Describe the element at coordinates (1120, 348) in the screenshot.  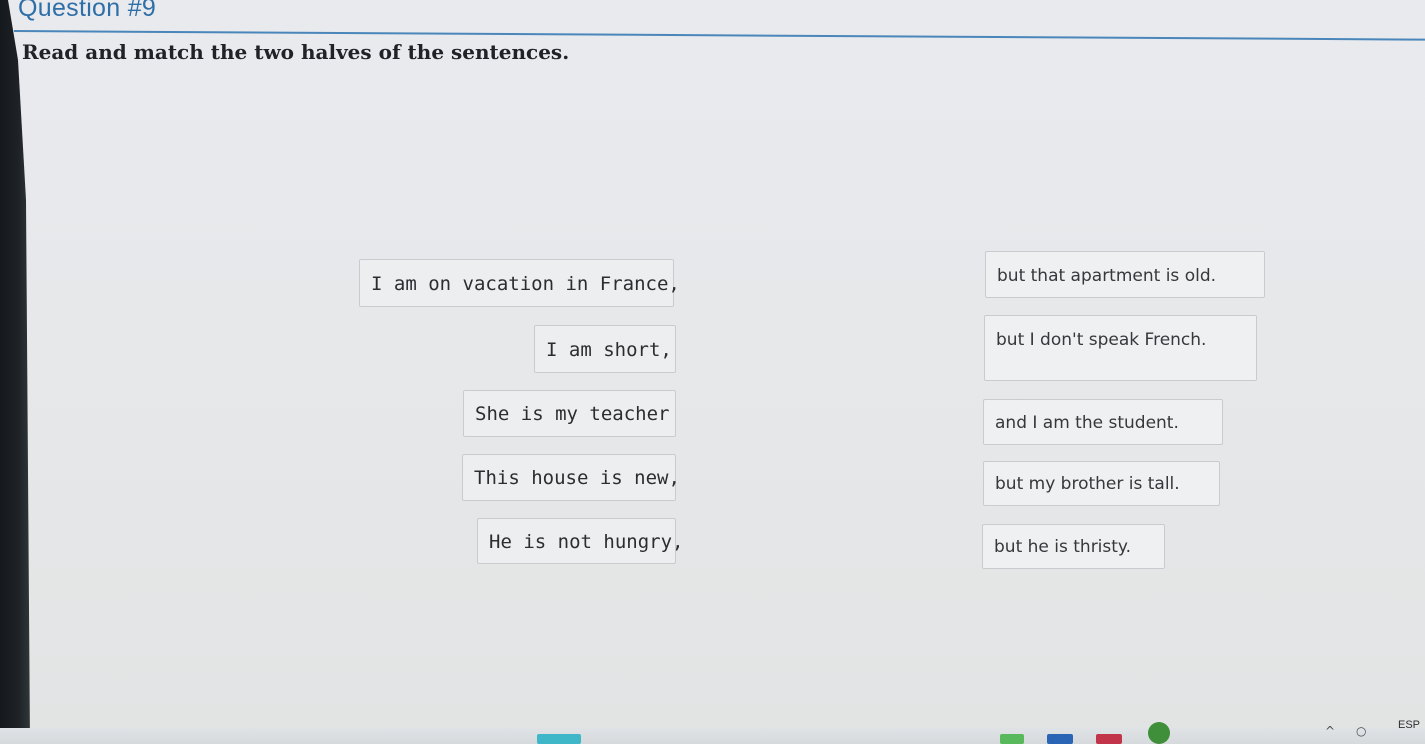
I see `right-half-tile-2: but I don't speak French.` at that location.